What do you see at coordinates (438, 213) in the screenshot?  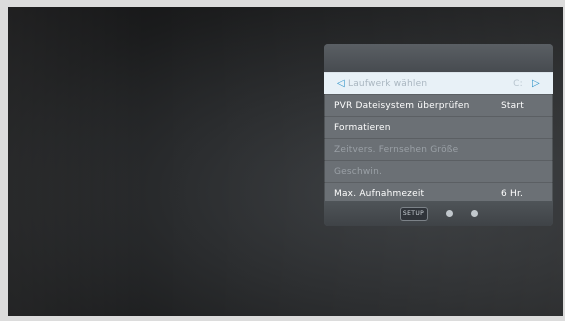 I see `menu-bottom-bar: SETUP` at bounding box center [438, 213].